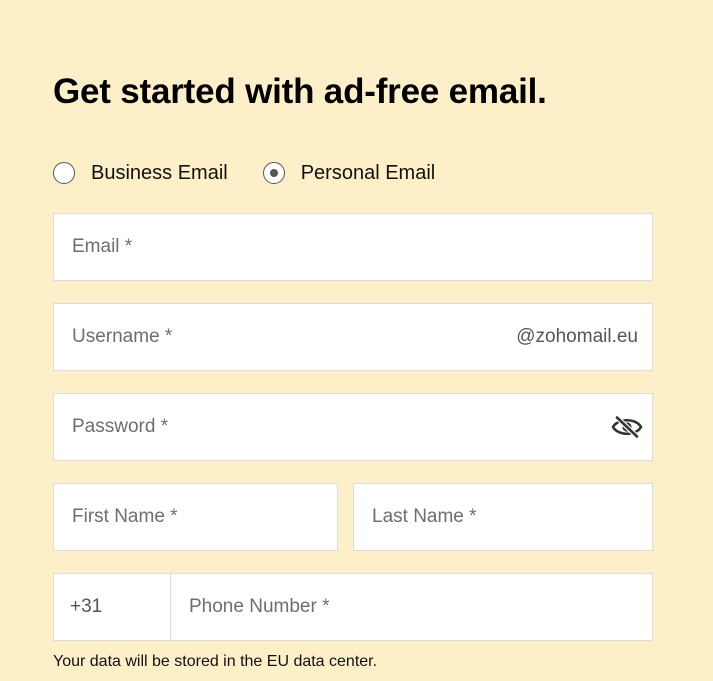 This screenshot has height=681, width=713. I want to click on last-name-input, so click(503, 517).